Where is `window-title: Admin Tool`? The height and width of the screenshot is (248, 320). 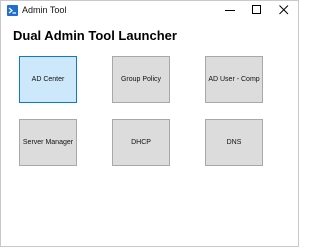
window-title: Admin Tool is located at coordinates (44, 10).